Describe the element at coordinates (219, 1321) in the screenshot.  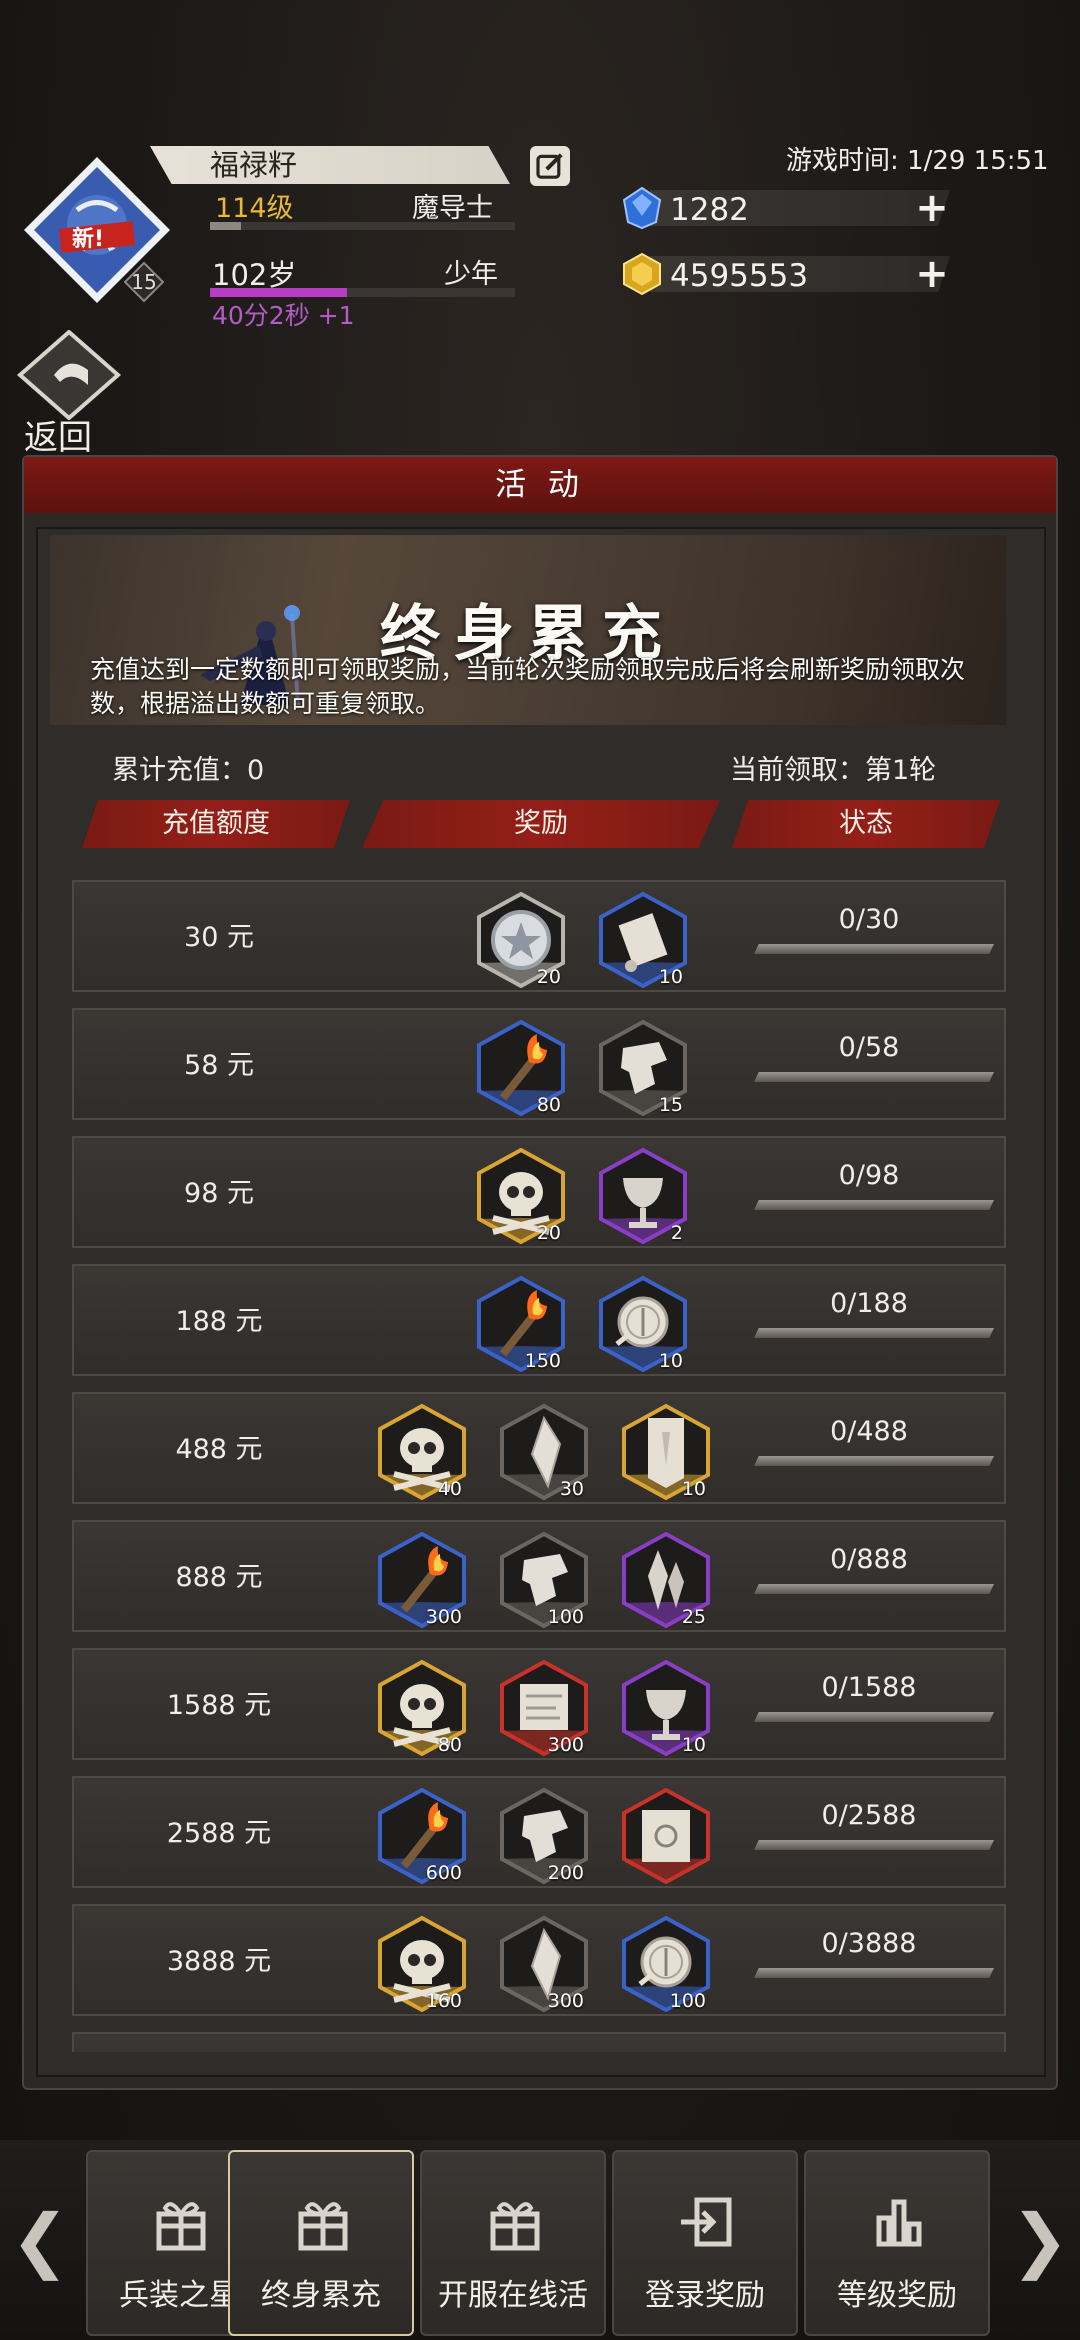
I see `recharge-amount: 188 元` at that location.